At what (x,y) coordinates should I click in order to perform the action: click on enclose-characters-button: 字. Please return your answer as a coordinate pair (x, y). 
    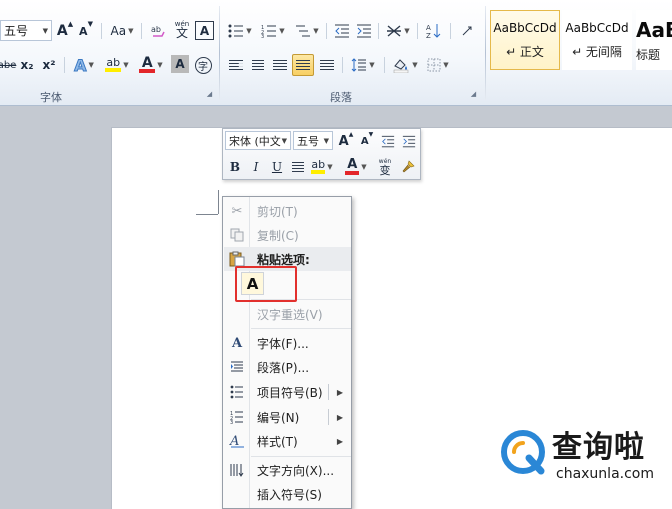
    Looking at the image, I should click on (203, 65).